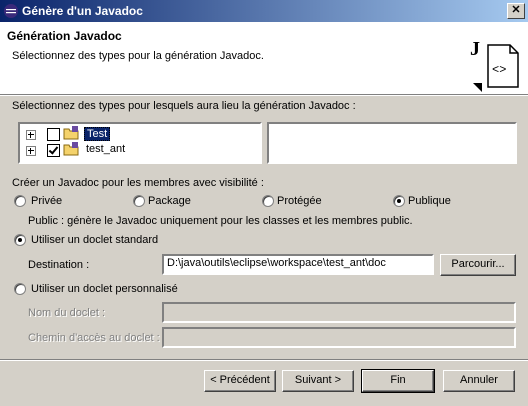 This screenshot has height=406, width=528. Describe the element at coordinates (53, 150) in the screenshot. I see `tree-item-test-ant-checkbox` at that location.